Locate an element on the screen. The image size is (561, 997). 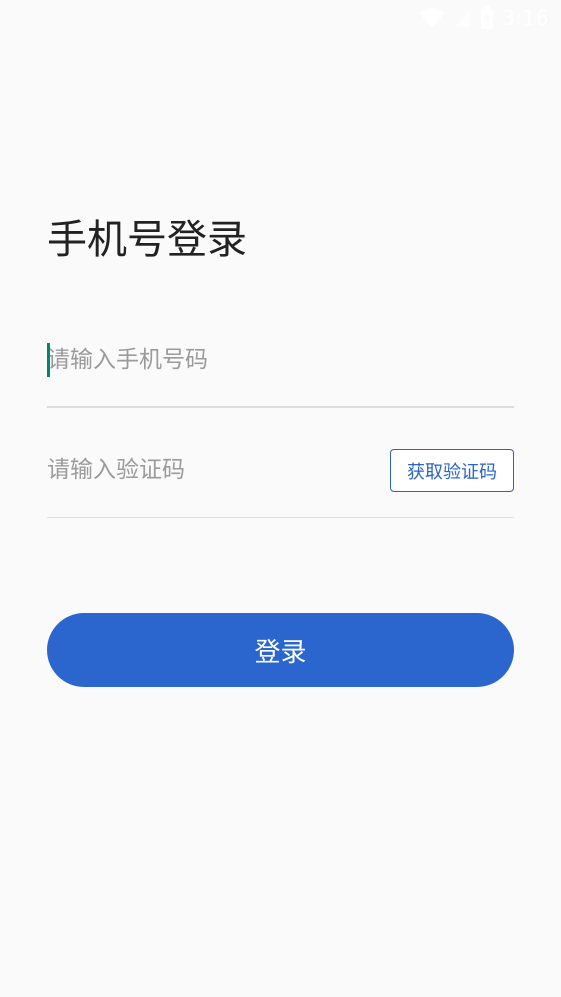
status-icons: 3:16 is located at coordinates (483, 18).